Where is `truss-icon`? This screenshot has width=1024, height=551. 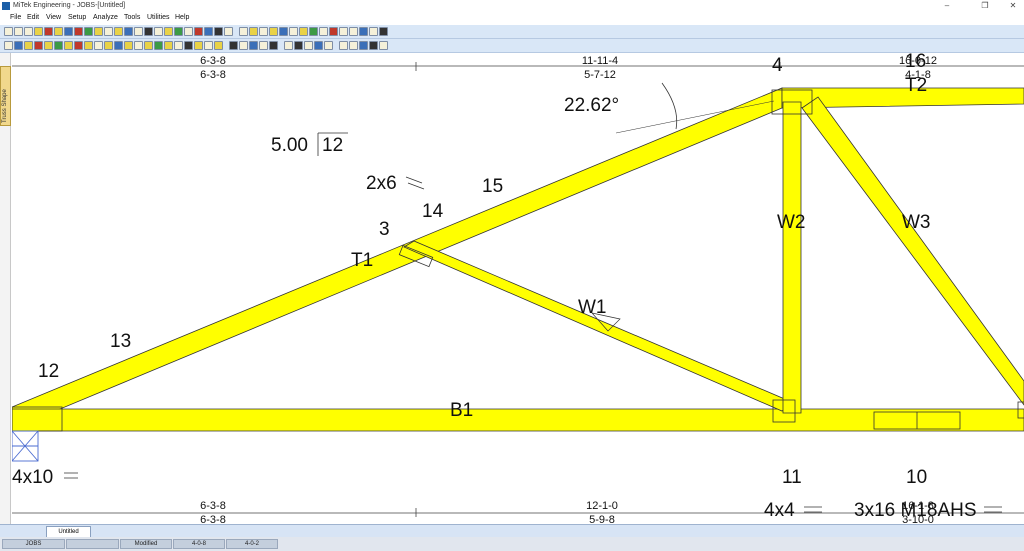
truss-icon is located at coordinates (58, 31).